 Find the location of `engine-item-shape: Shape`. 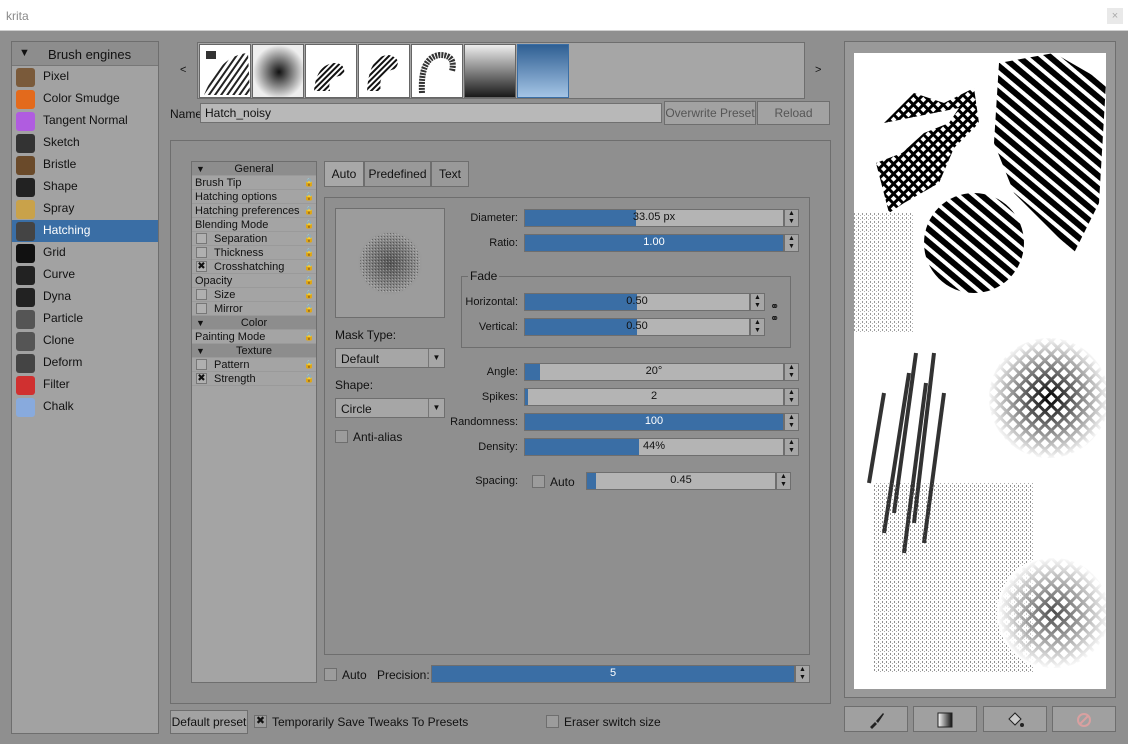

engine-item-shape: Shape is located at coordinates (85, 187).